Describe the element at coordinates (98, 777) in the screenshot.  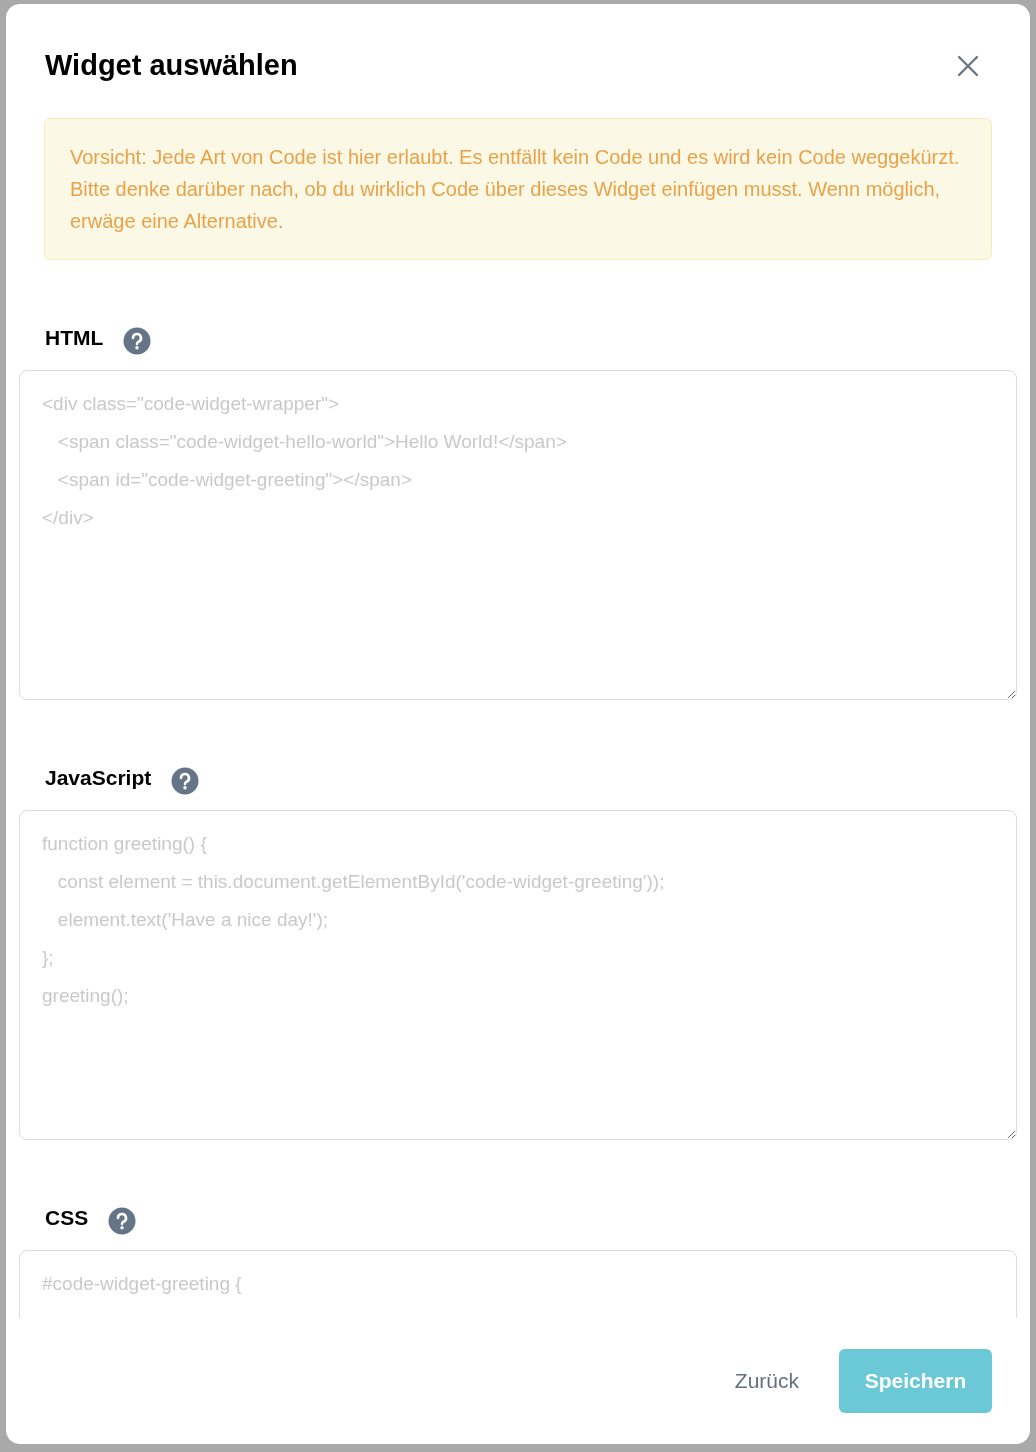
I see `field-label: JavaScript` at that location.